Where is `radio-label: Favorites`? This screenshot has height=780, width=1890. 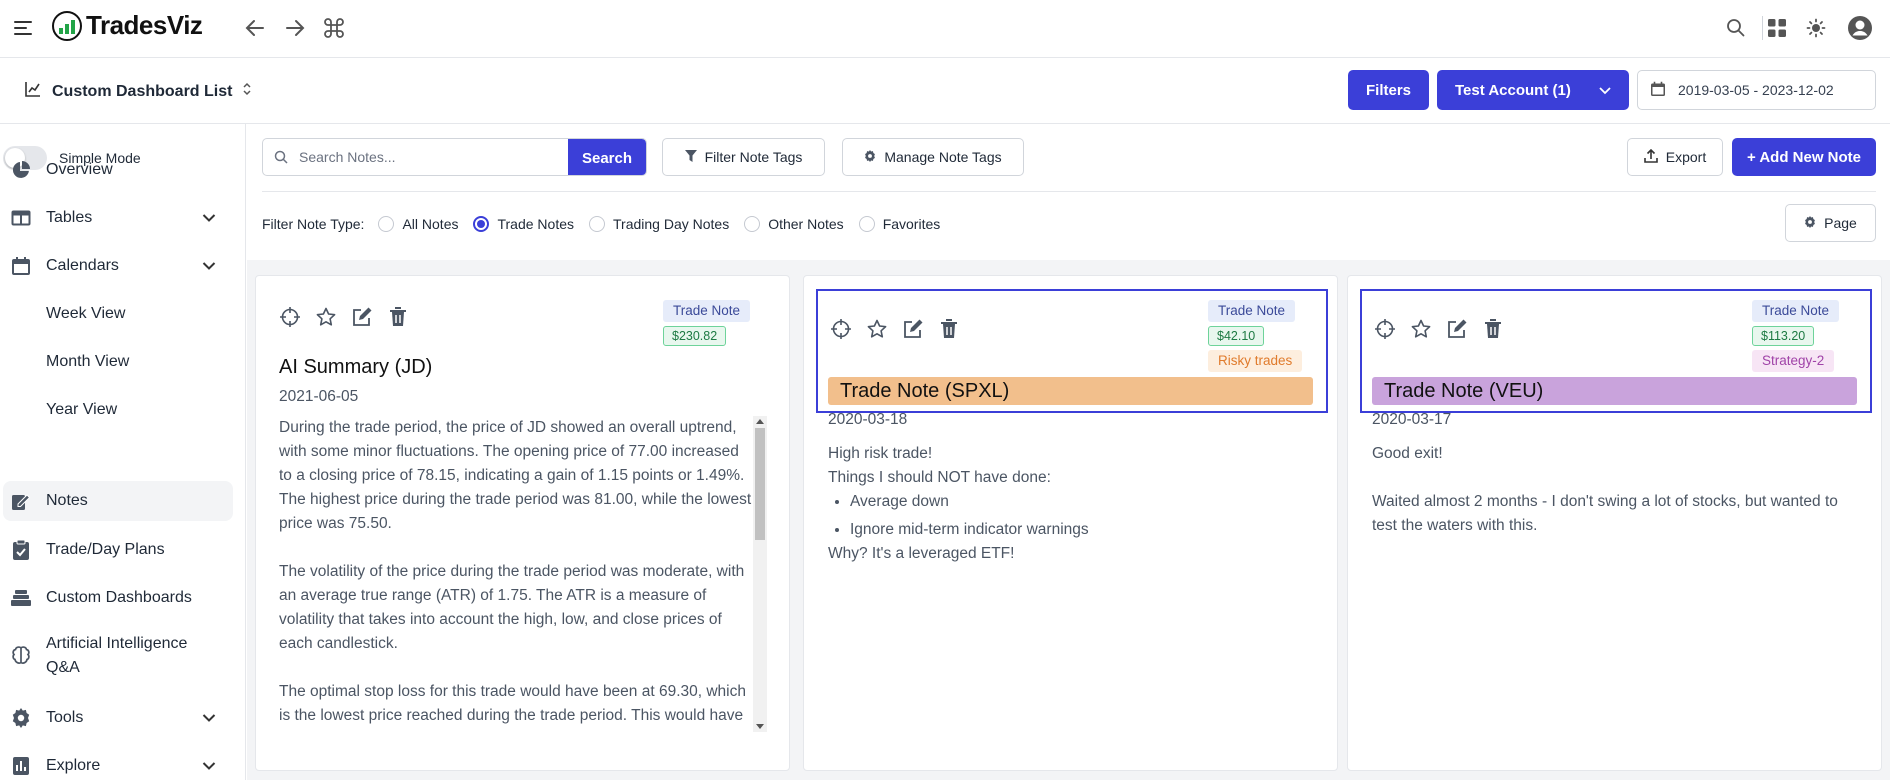 radio-label: Favorites is located at coordinates (911, 224).